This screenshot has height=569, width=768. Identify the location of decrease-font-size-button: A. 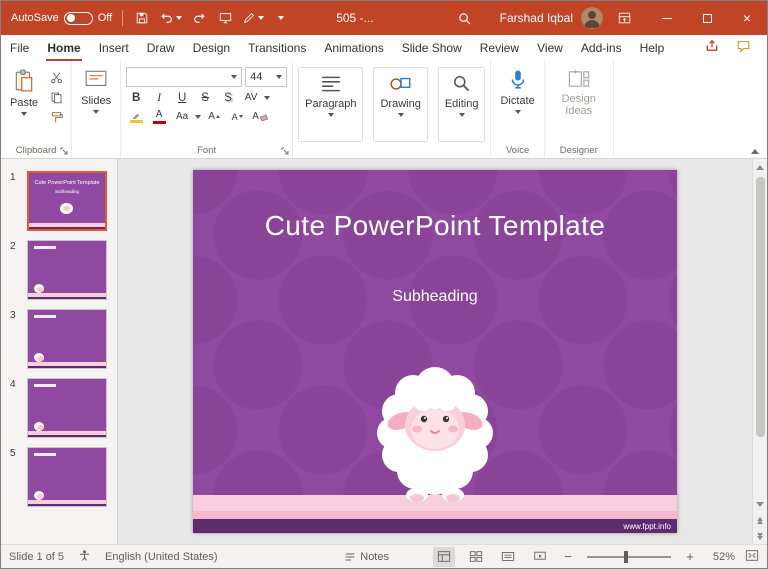
(237, 116).